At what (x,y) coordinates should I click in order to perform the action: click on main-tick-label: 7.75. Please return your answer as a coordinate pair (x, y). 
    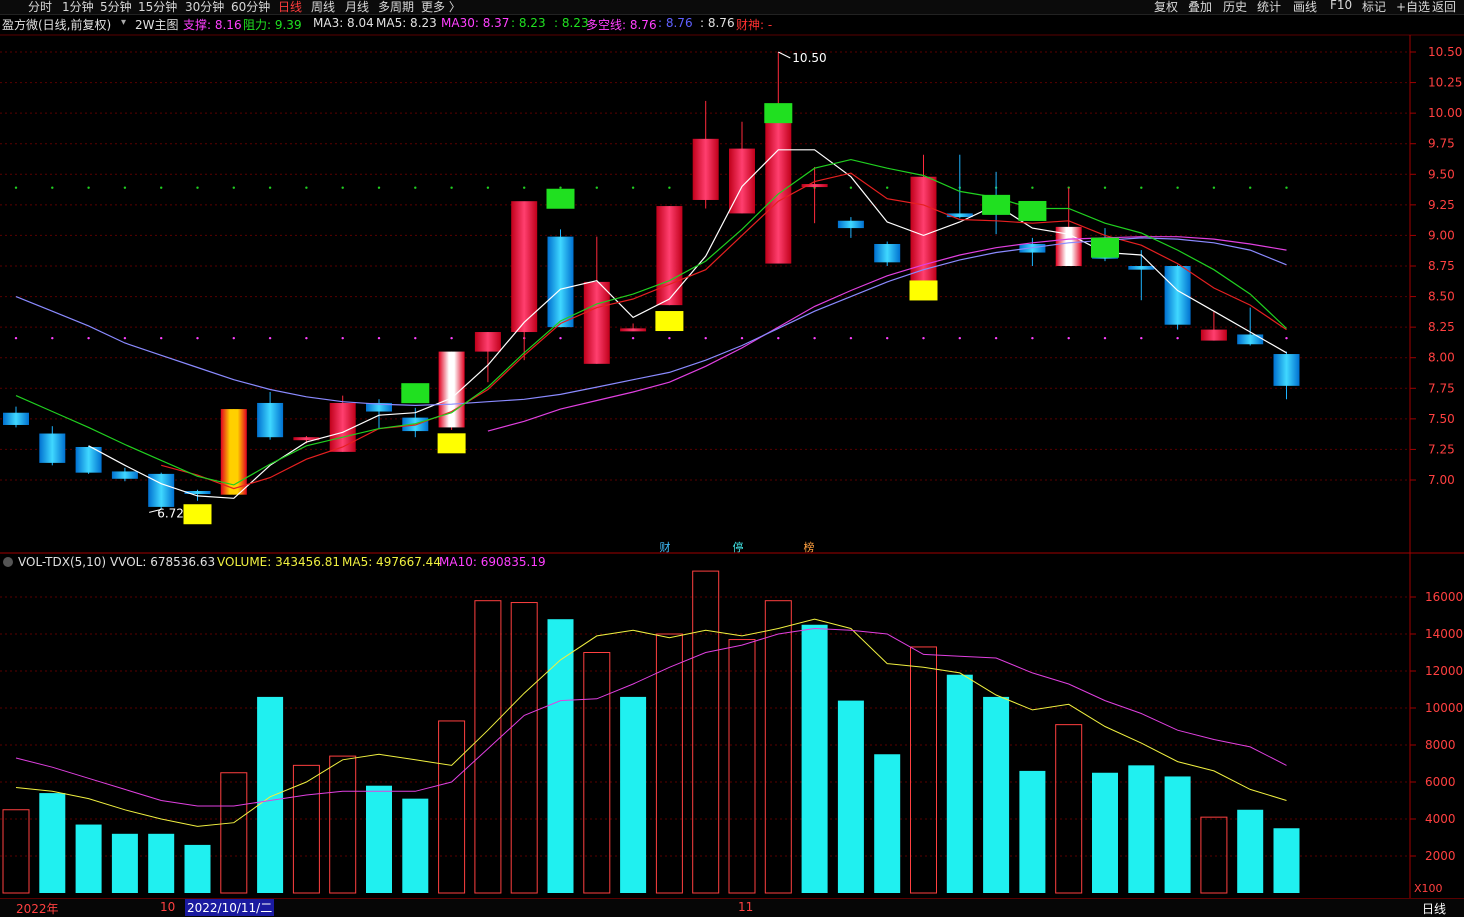
    Looking at the image, I should click on (1441, 388).